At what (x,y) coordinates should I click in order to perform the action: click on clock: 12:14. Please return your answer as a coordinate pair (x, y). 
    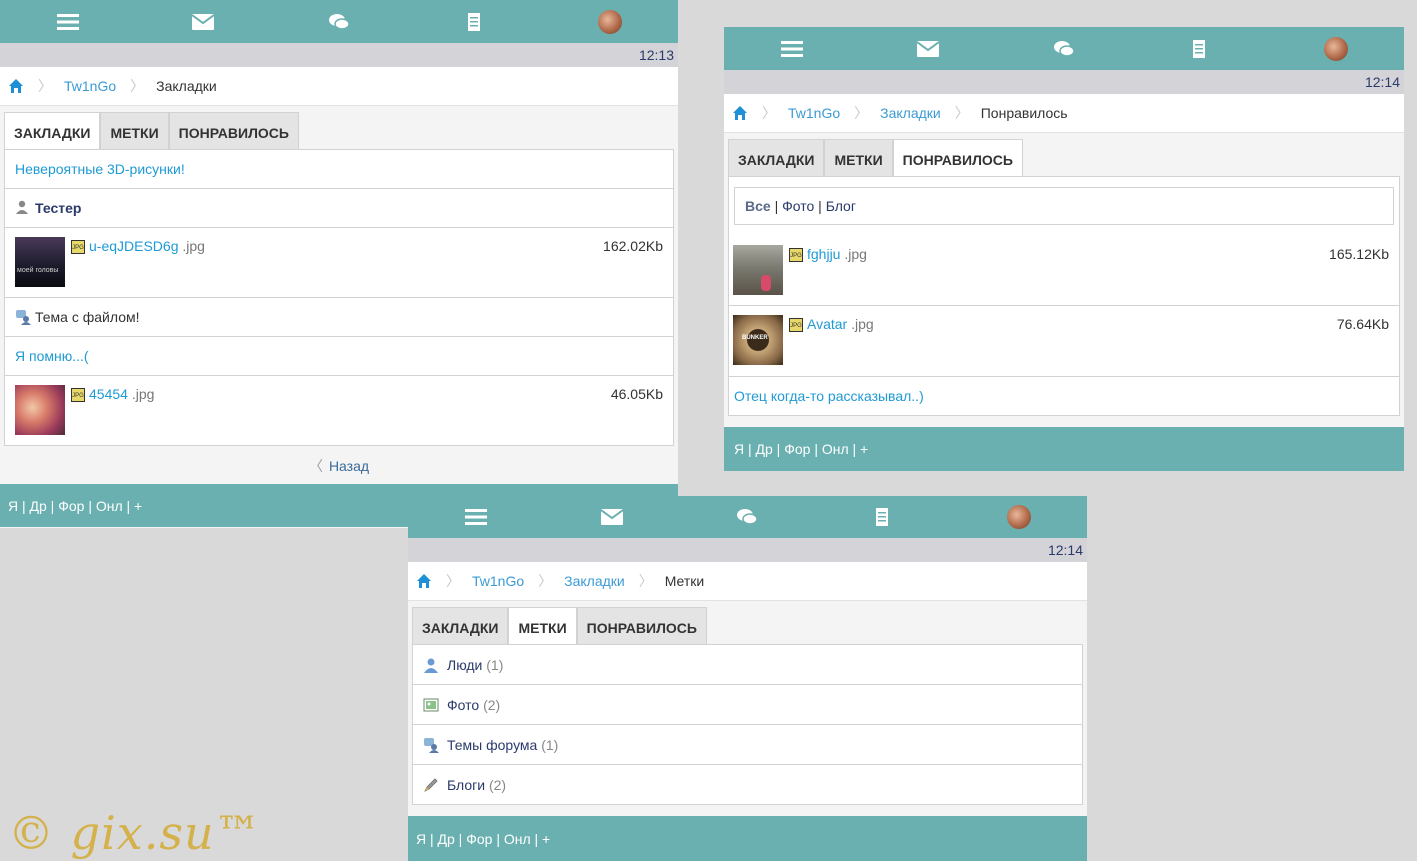
    Looking at the image, I should click on (1064, 82).